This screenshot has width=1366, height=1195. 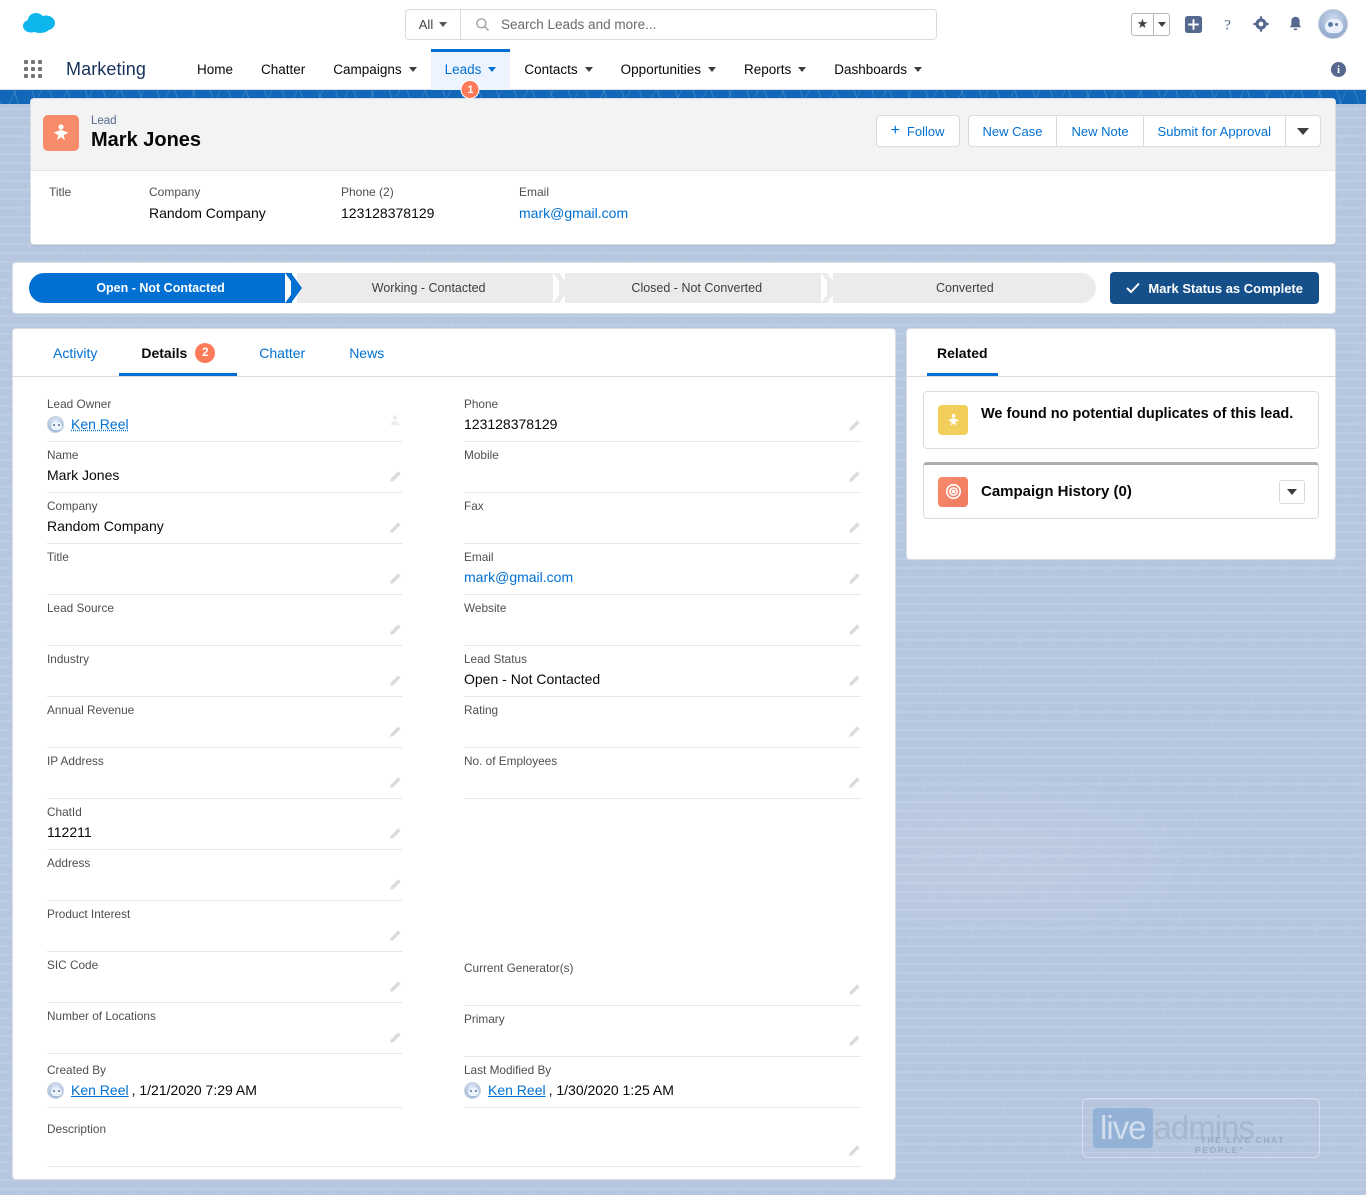 What do you see at coordinates (1100, 131) in the screenshot?
I see `new-note-button: New Note` at bounding box center [1100, 131].